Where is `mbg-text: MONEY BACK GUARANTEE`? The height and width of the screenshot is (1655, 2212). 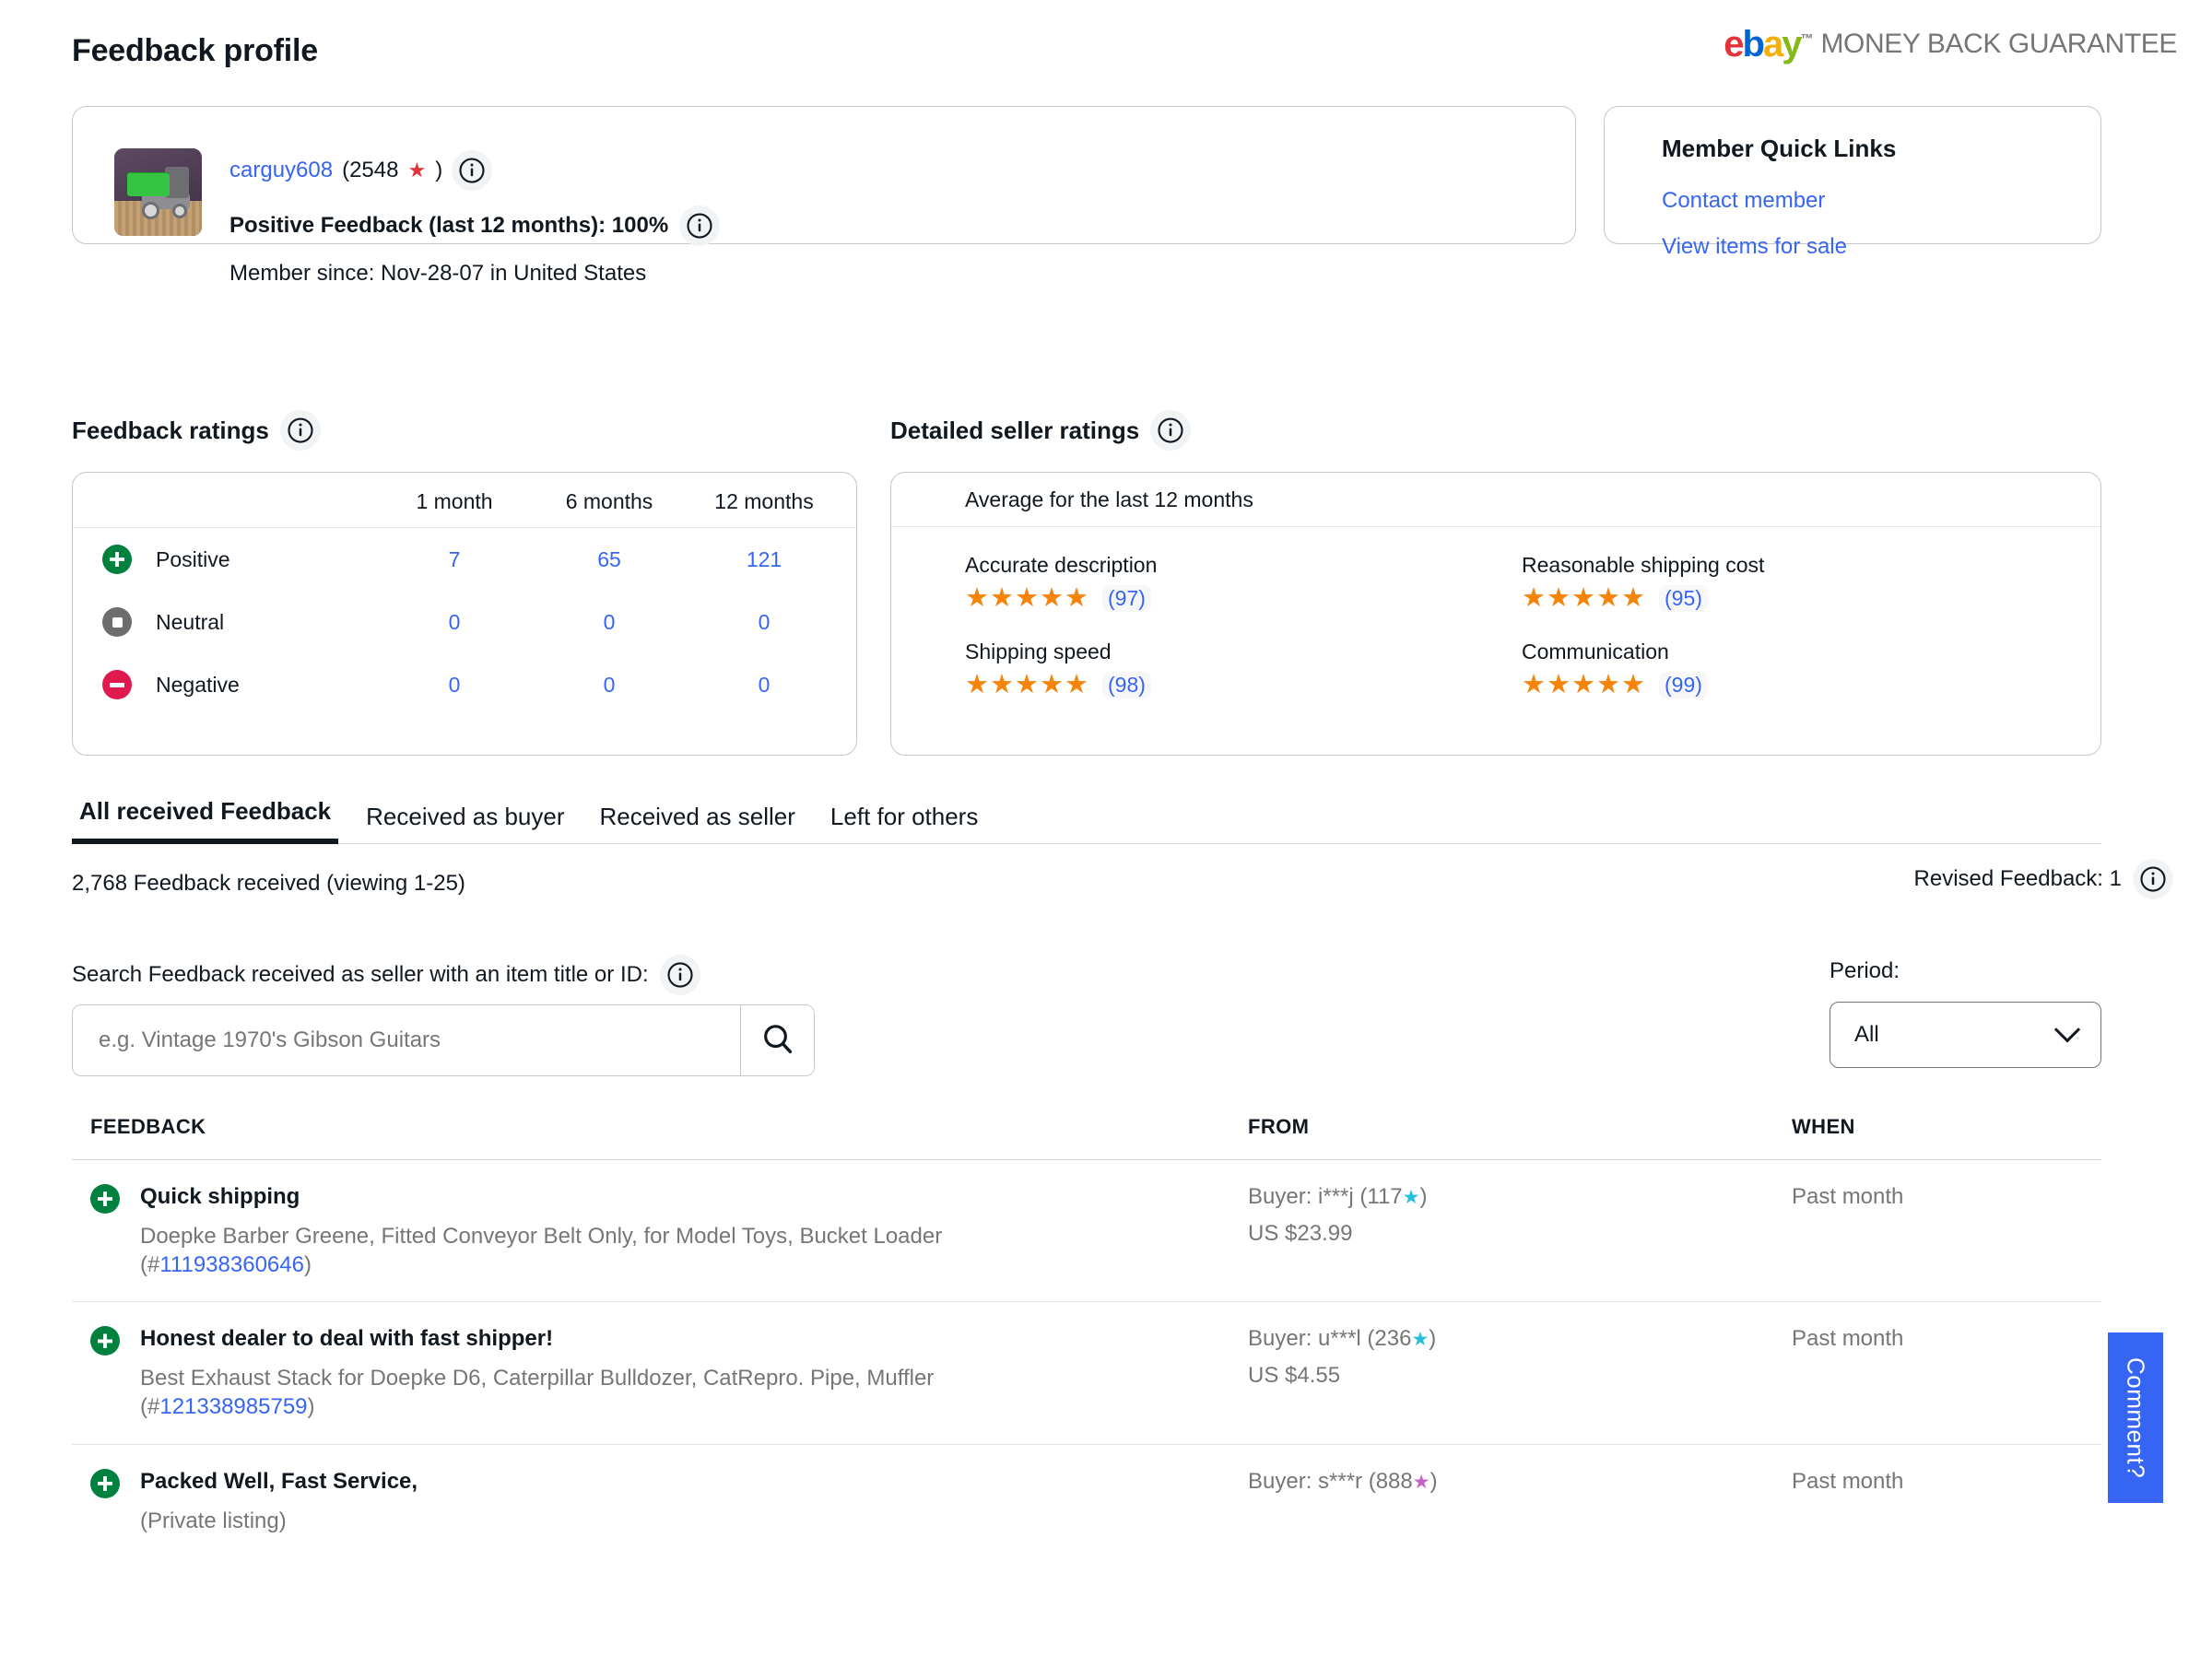 mbg-text: MONEY BACK GUARANTEE is located at coordinates (1998, 44).